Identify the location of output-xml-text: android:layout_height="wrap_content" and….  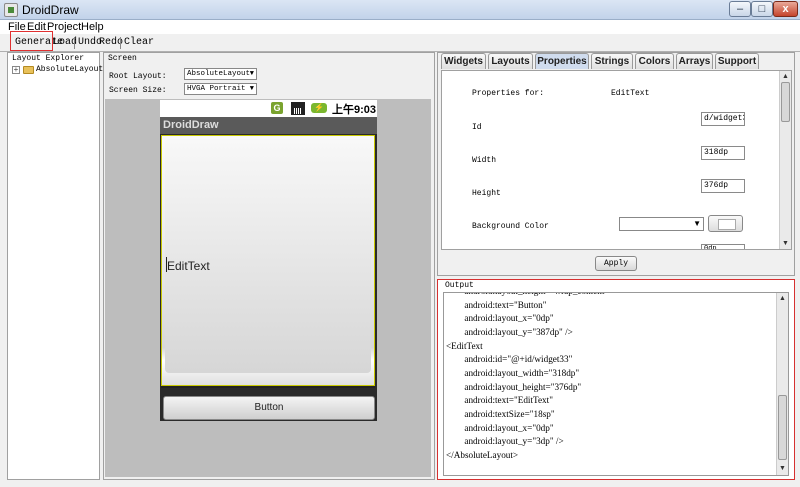
(527, 378).